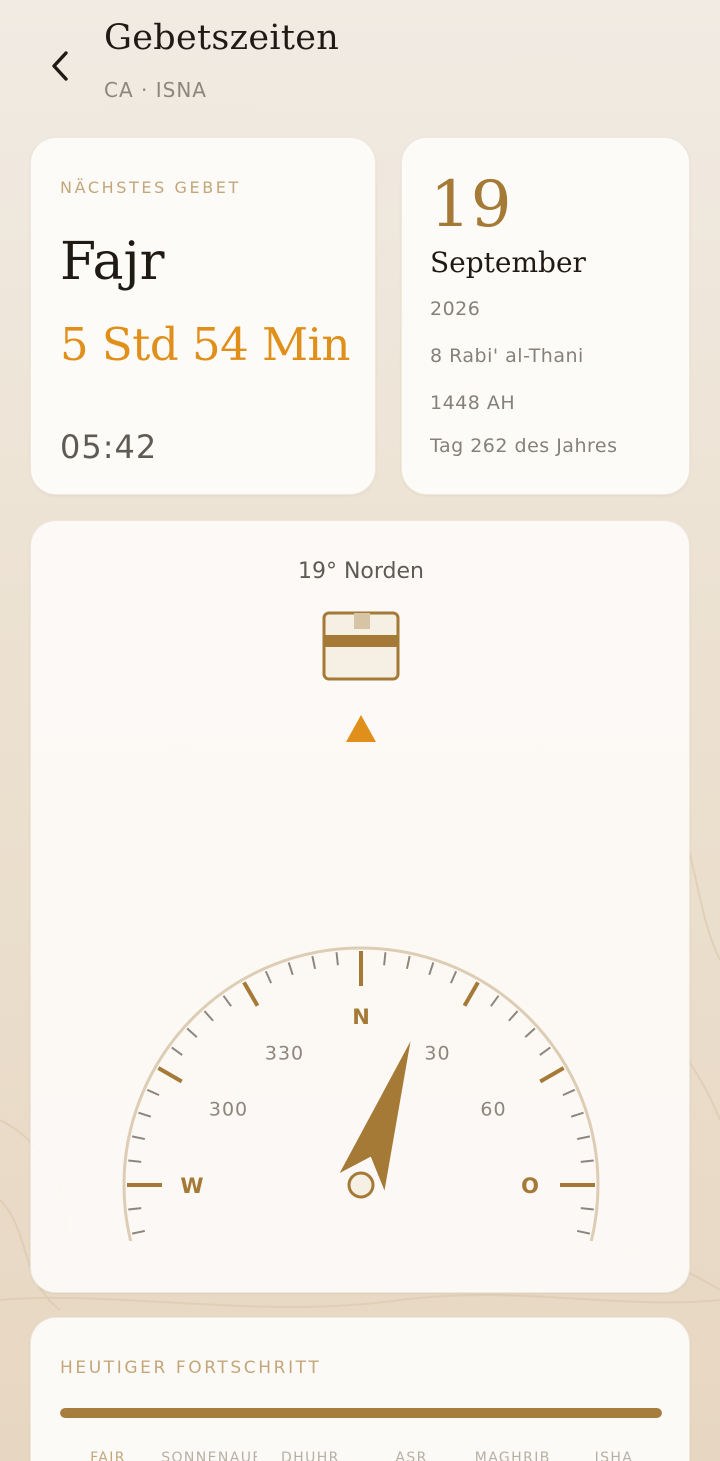  Describe the element at coordinates (513, 1455) in the screenshot. I see `prayer-item-maghrib: MAGHRIB` at that location.